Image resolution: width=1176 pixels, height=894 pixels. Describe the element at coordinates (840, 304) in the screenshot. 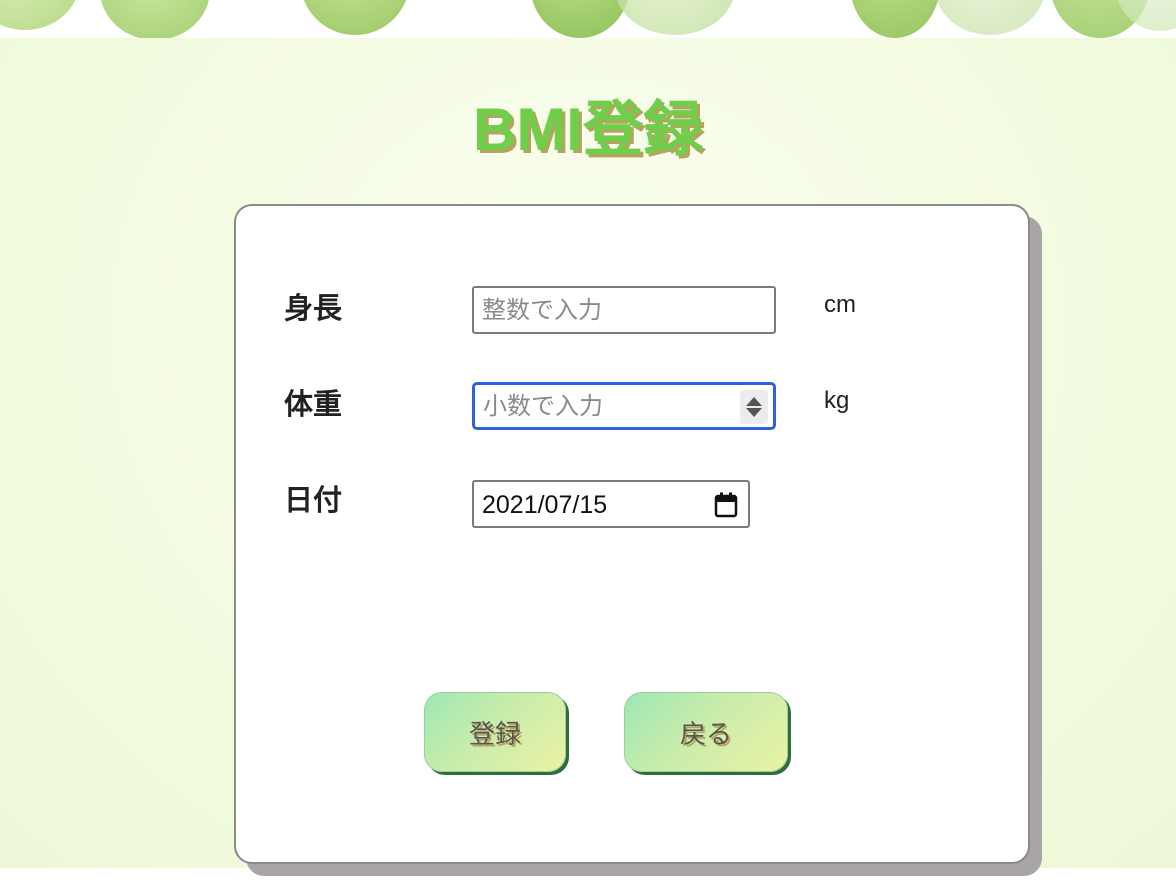

I see `height-unit: cm` at that location.